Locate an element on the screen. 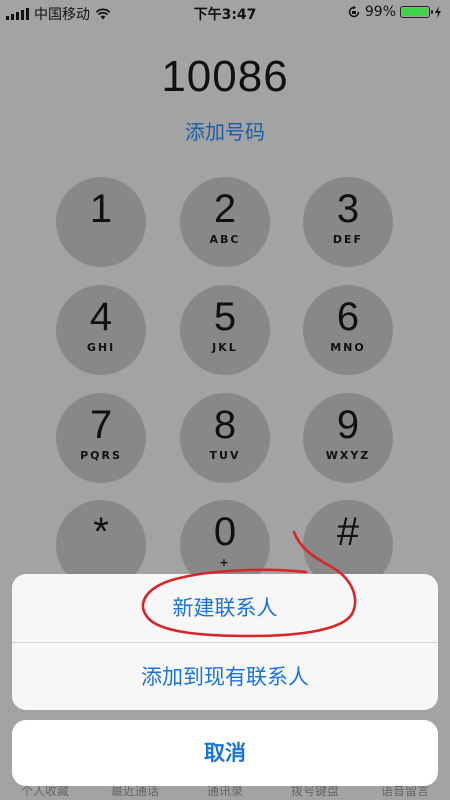  key-digit: 3 is located at coordinates (348, 209).